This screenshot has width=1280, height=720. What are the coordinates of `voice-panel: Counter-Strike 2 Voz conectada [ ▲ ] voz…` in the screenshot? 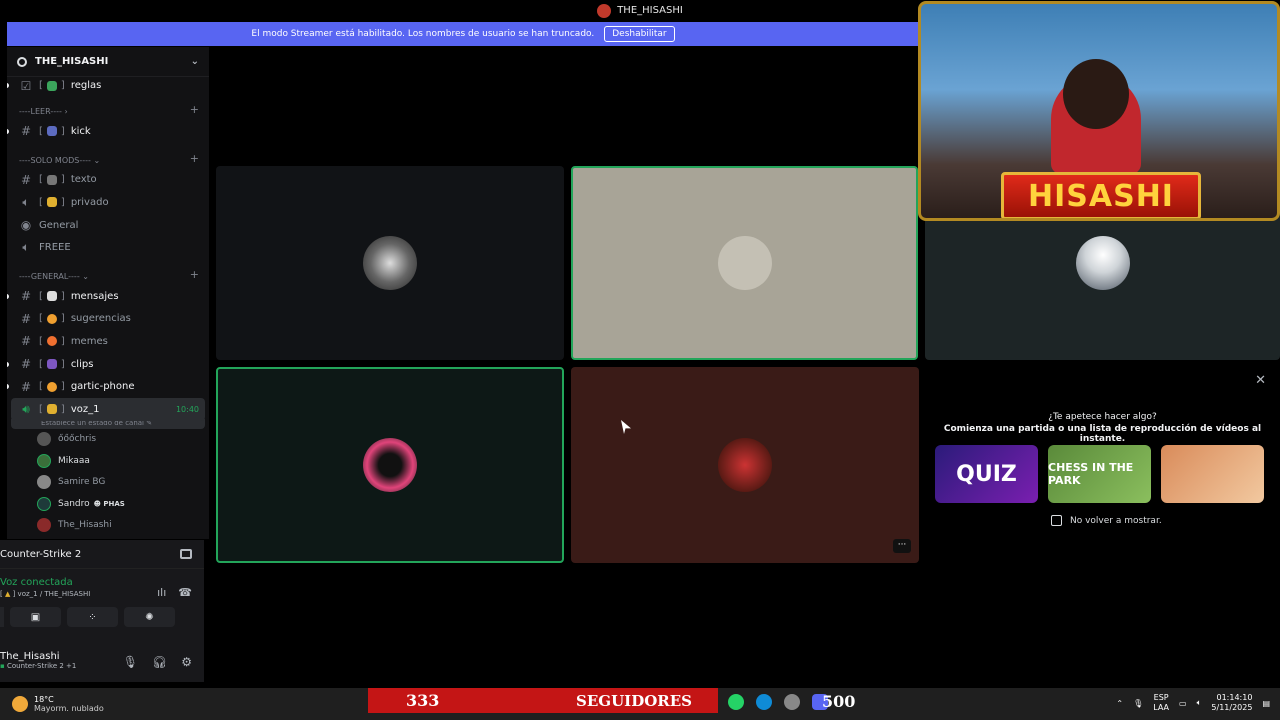 It's located at (102, 611).